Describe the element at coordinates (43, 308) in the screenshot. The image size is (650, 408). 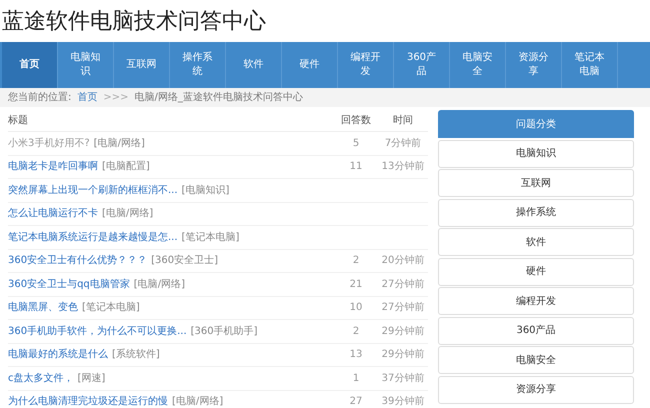
I see `question-link: 电脑黑屏、变色` at that location.